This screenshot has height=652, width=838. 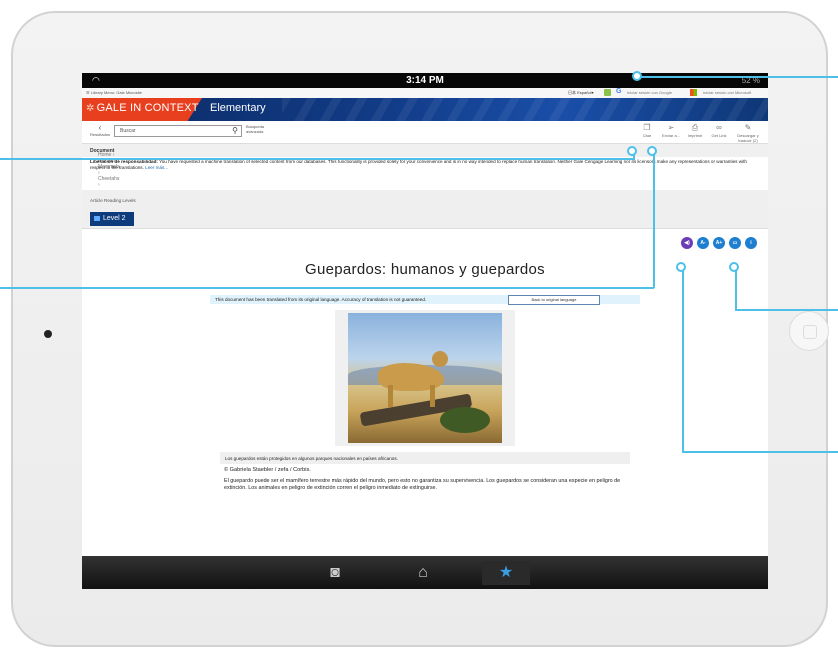 What do you see at coordinates (671, 127) in the screenshot?
I see `send-icon: ➢` at bounding box center [671, 127].